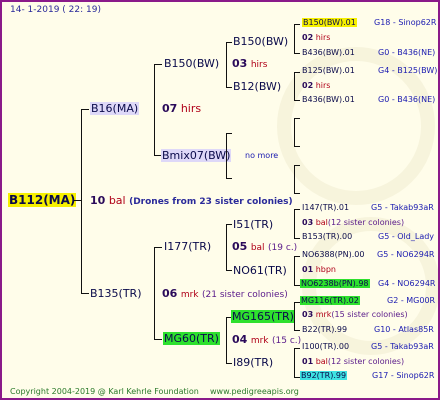 The width and height of the screenshot is (440, 400). I want to click on mg165-ref1: G2 - MG00R, so click(411, 300).